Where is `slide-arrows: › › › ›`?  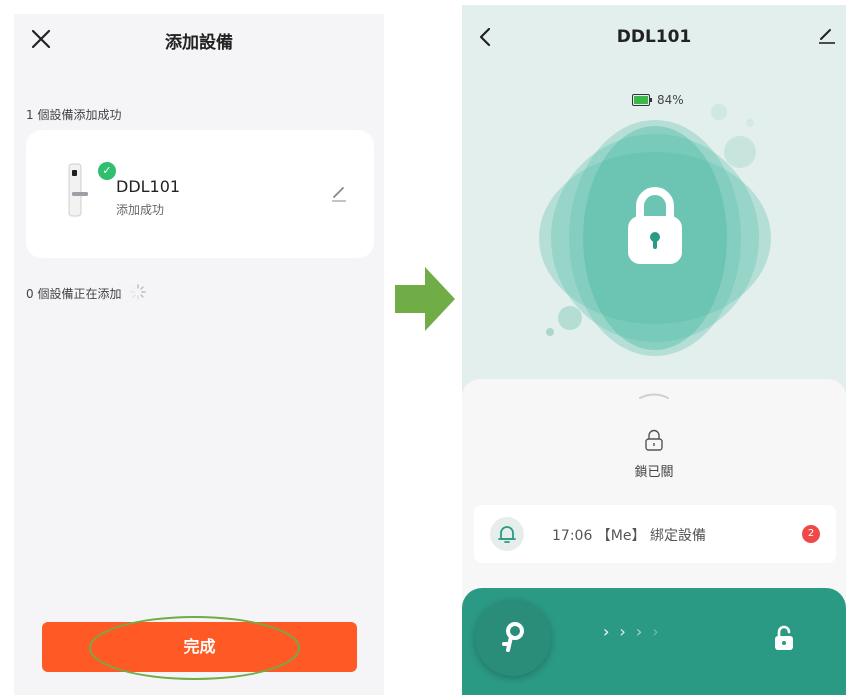 slide-arrows: › › › › is located at coordinates (633, 631).